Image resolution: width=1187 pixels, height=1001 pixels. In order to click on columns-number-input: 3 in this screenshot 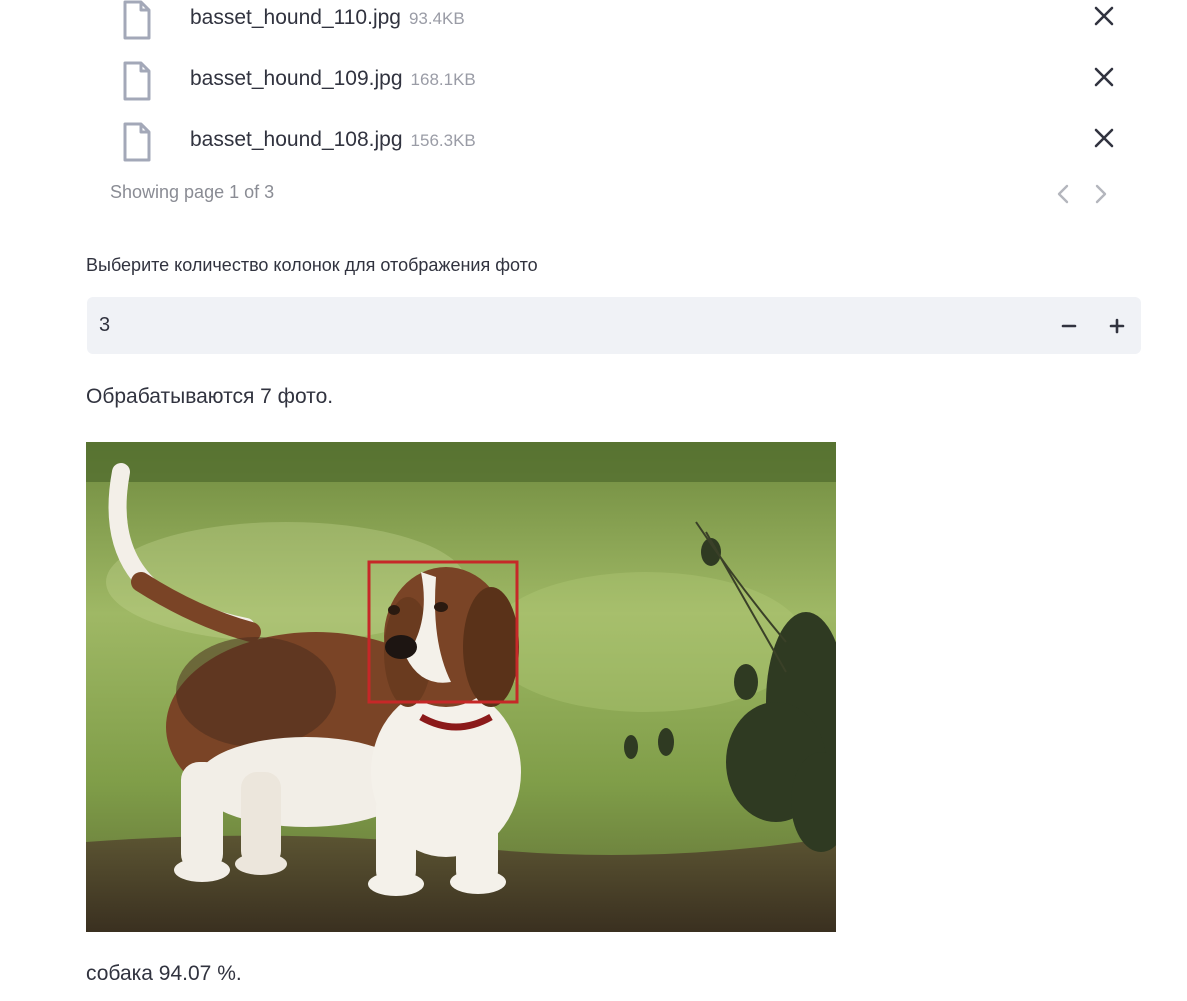, I will do `click(614, 325)`.